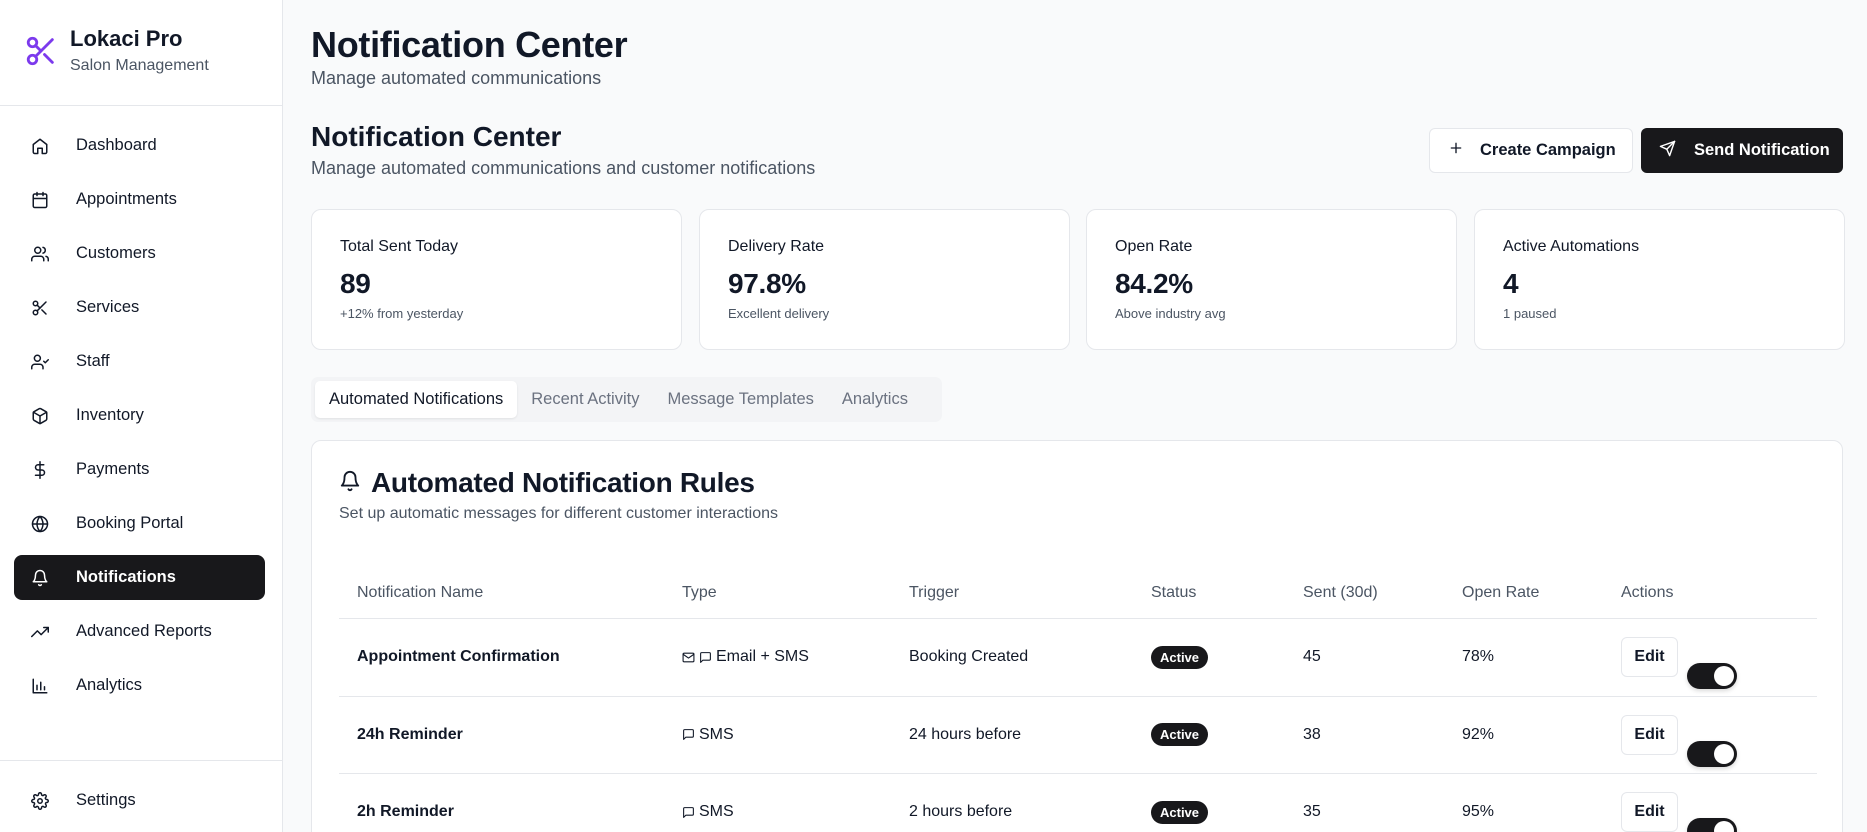 This screenshot has width=1867, height=832. Describe the element at coordinates (144, 631) in the screenshot. I see `sidebar-item-label: Advanced Reports` at that location.